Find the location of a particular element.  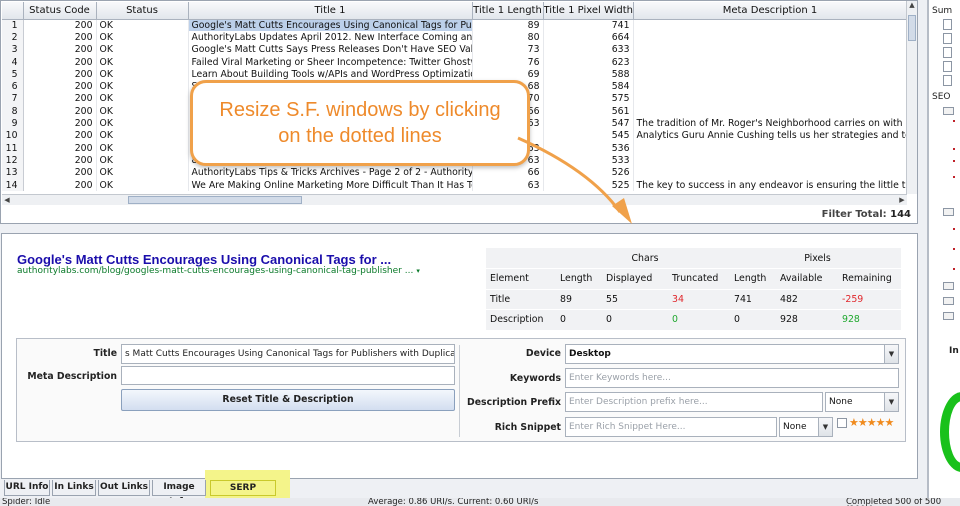

title-pixel-width-cell: 561 is located at coordinates (588, 111).